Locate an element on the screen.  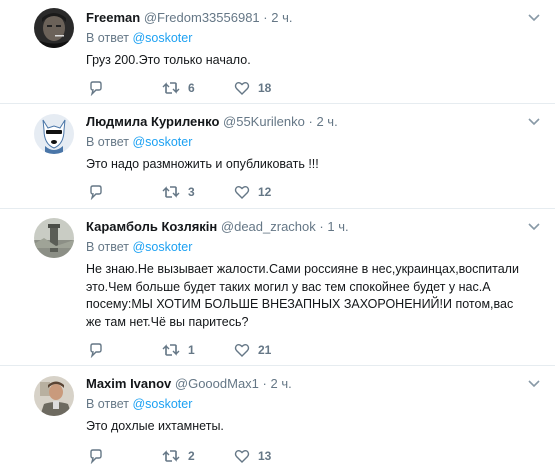
retweet-button: 3 is located at coordinates (178, 192).